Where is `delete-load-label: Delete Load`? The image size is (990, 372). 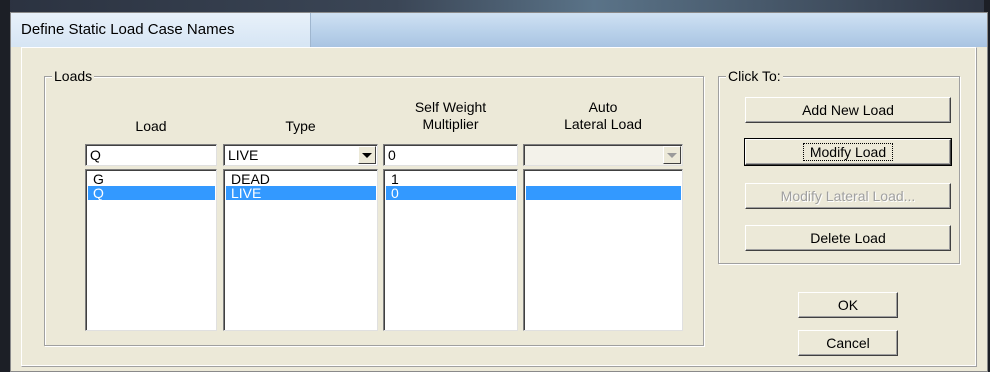
delete-load-label: Delete Load is located at coordinates (848, 238).